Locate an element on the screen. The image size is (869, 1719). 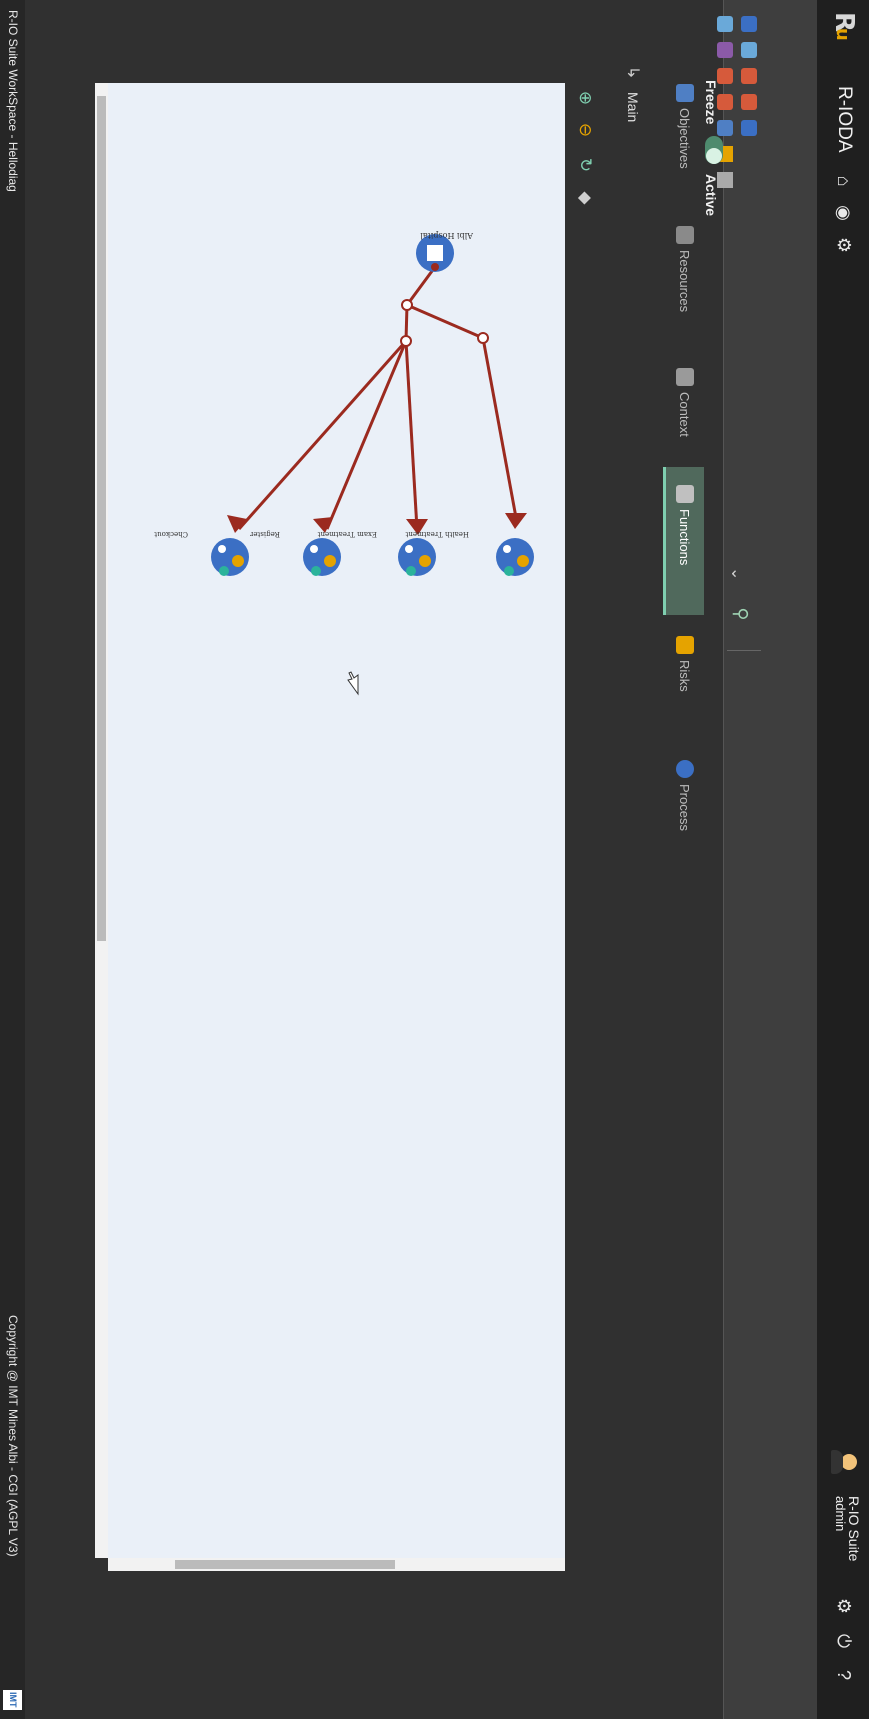
edge-register is located at coordinates (366, 435).